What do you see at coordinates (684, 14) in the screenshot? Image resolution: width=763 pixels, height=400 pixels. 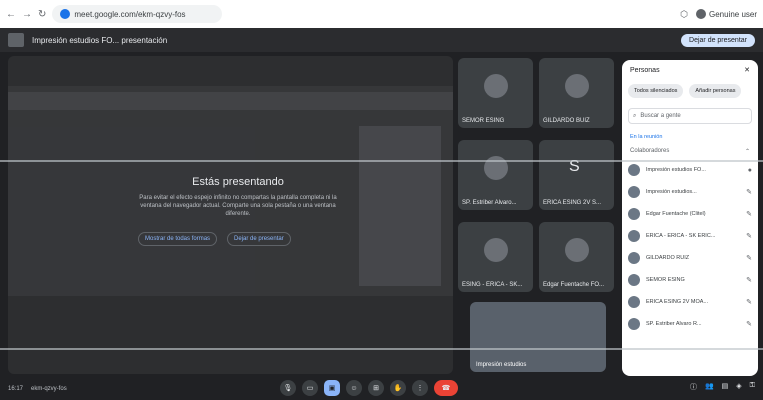 I see `extensions-icon: ⬡` at bounding box center [684, 14].